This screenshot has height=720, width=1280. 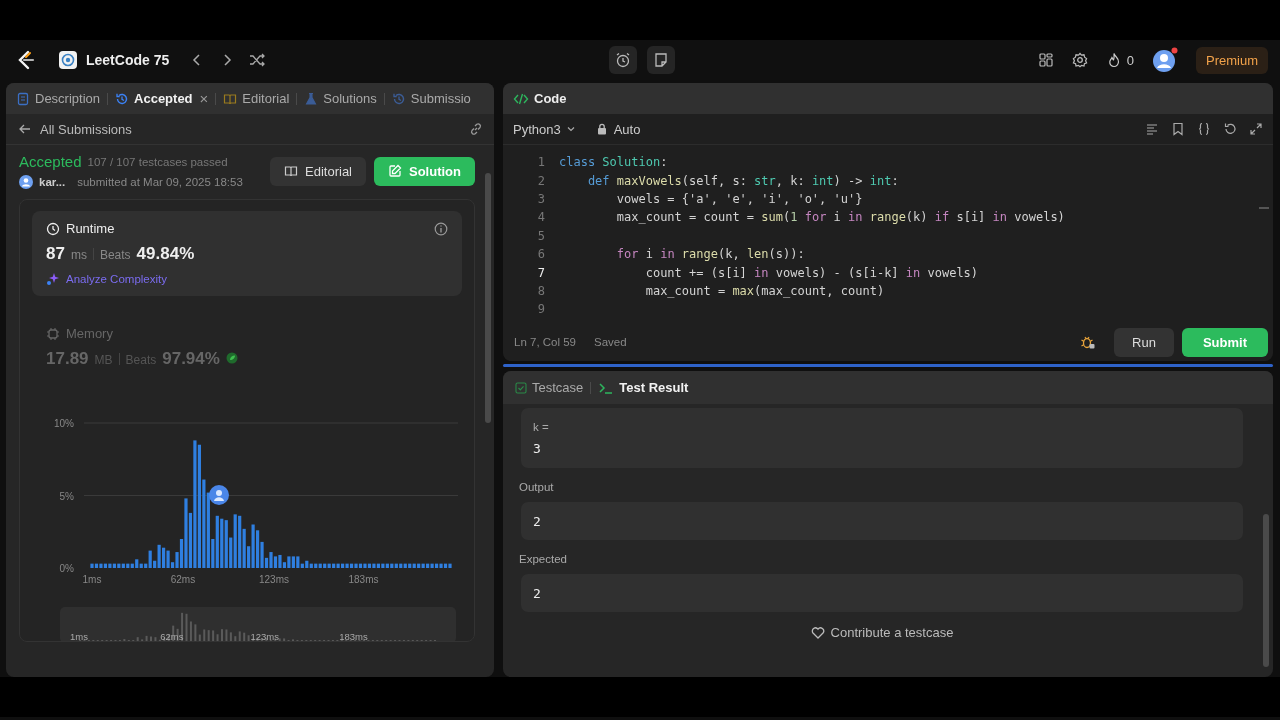 I want to click on premium-button: Premium, so click(x=1232, y=60).